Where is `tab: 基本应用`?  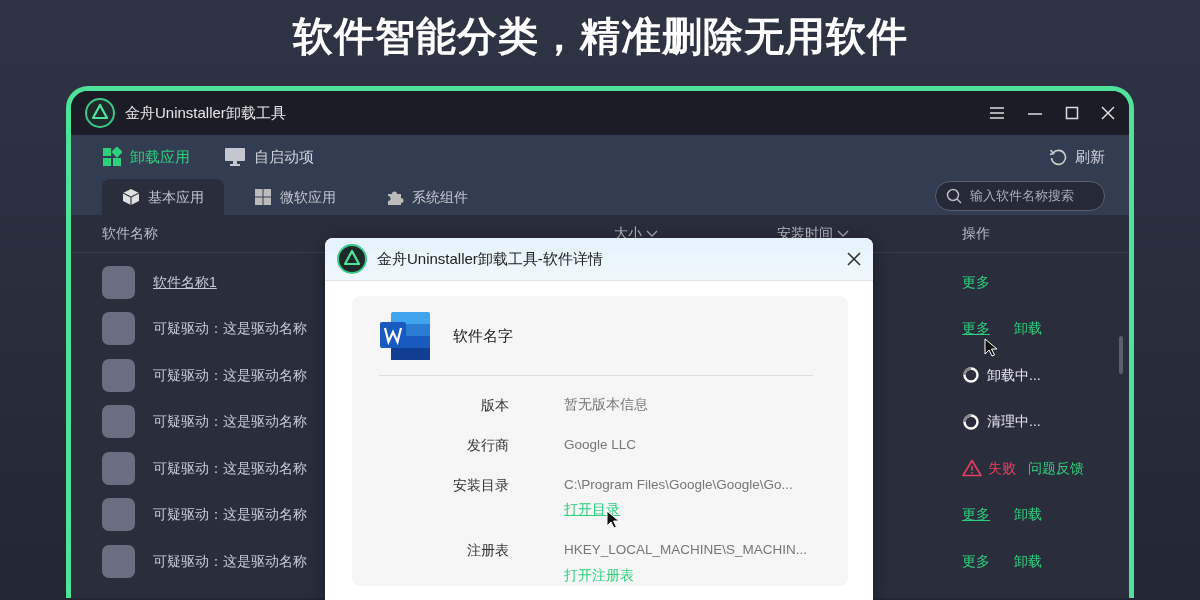
tab: 基本应用 is located at coordinates (163, 197).